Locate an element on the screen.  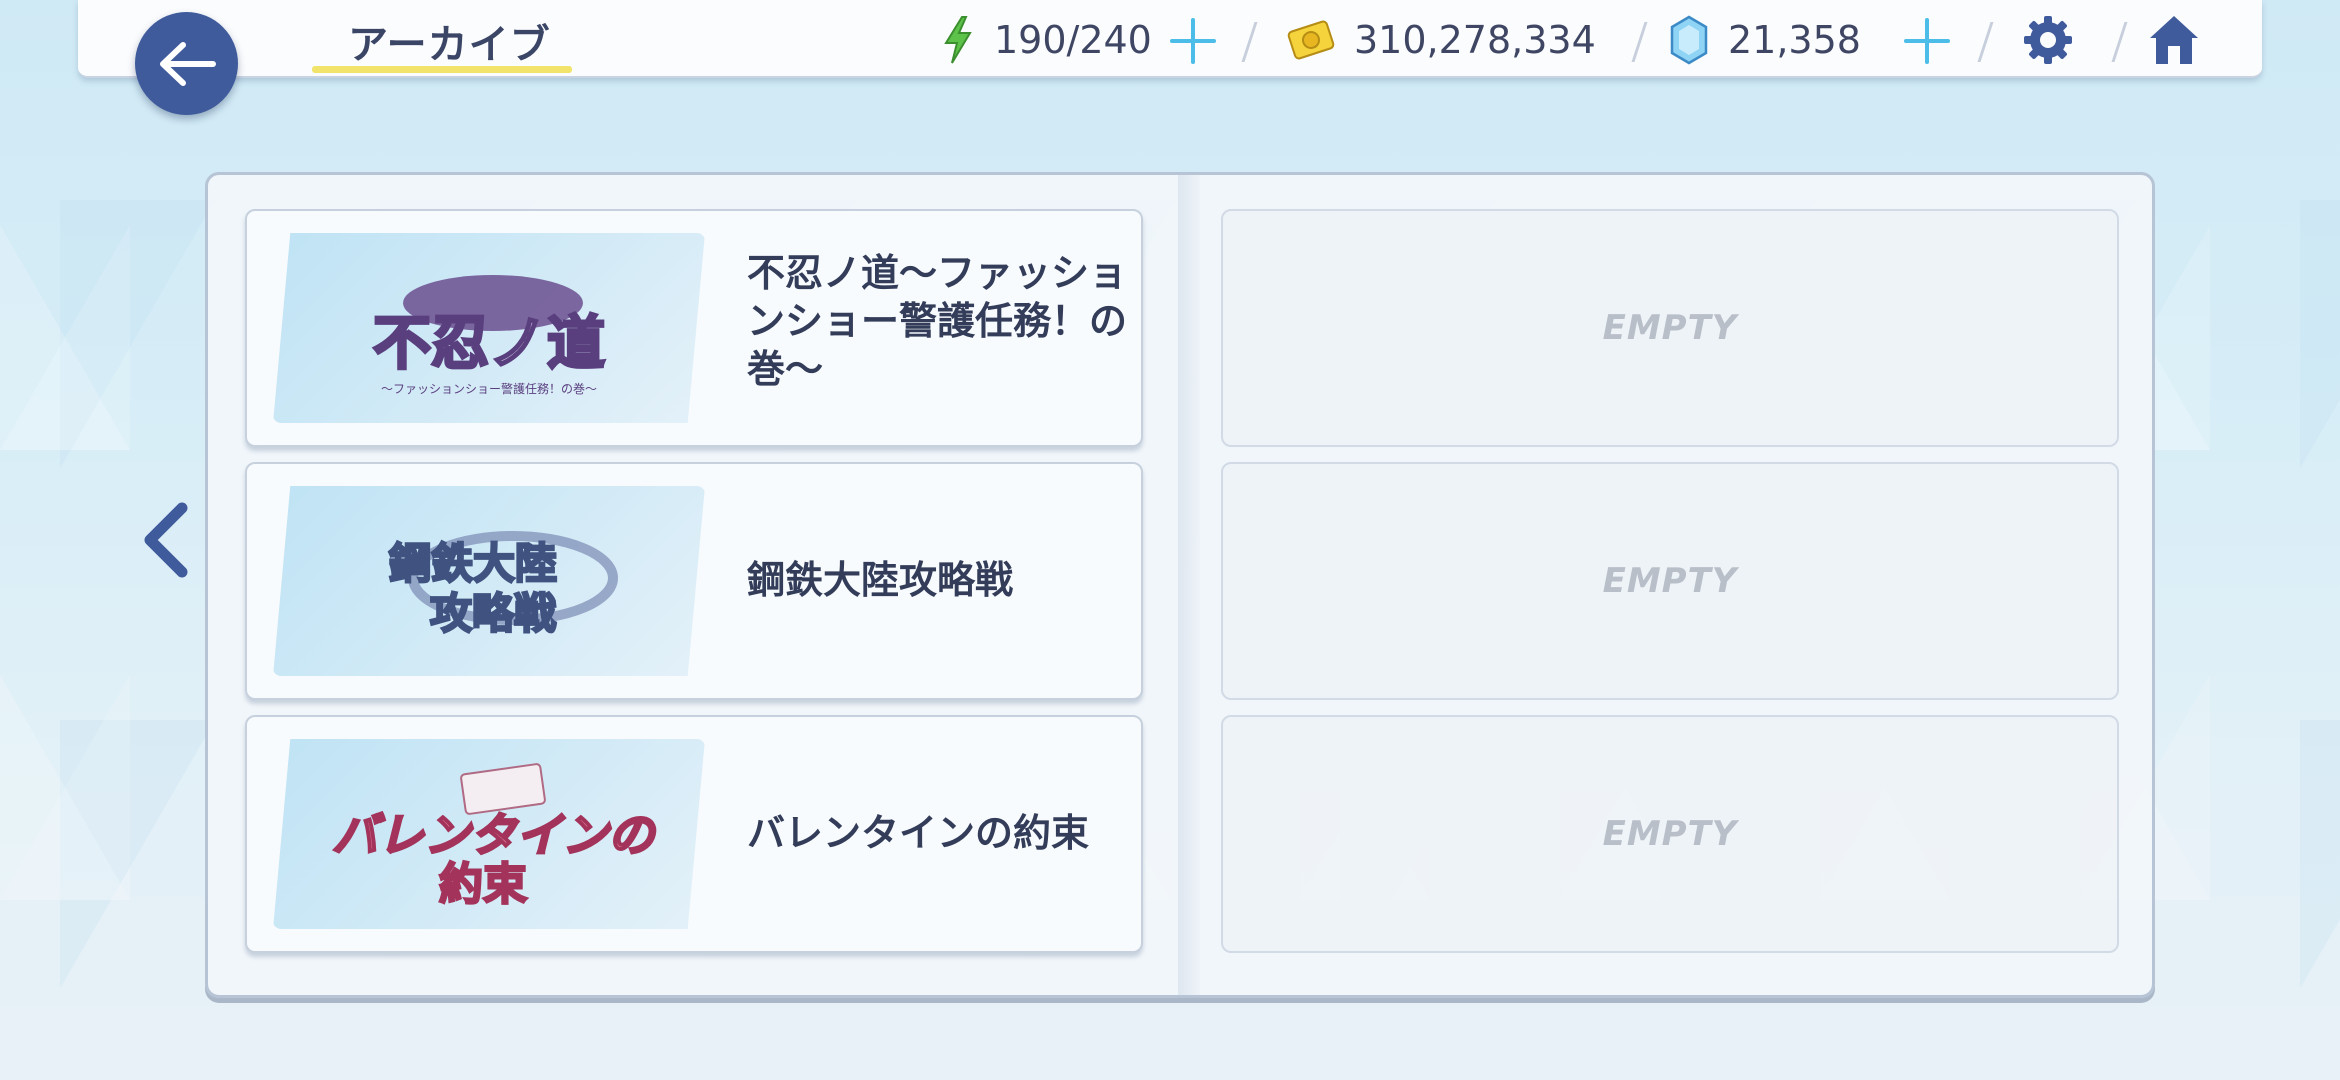
add-stamina-button is located at coordinates (1193, 41).